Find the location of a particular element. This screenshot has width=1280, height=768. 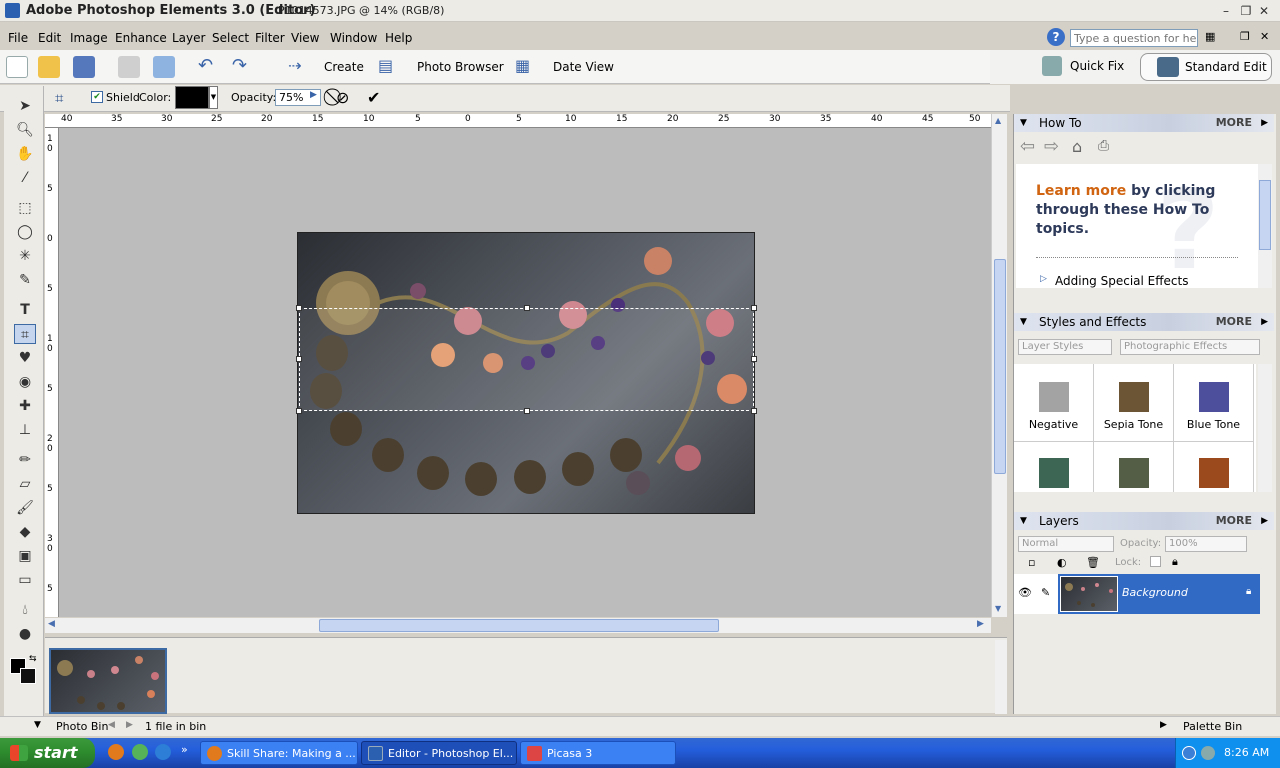

effect-negative: Negative is located at coordinates (1054, 403).